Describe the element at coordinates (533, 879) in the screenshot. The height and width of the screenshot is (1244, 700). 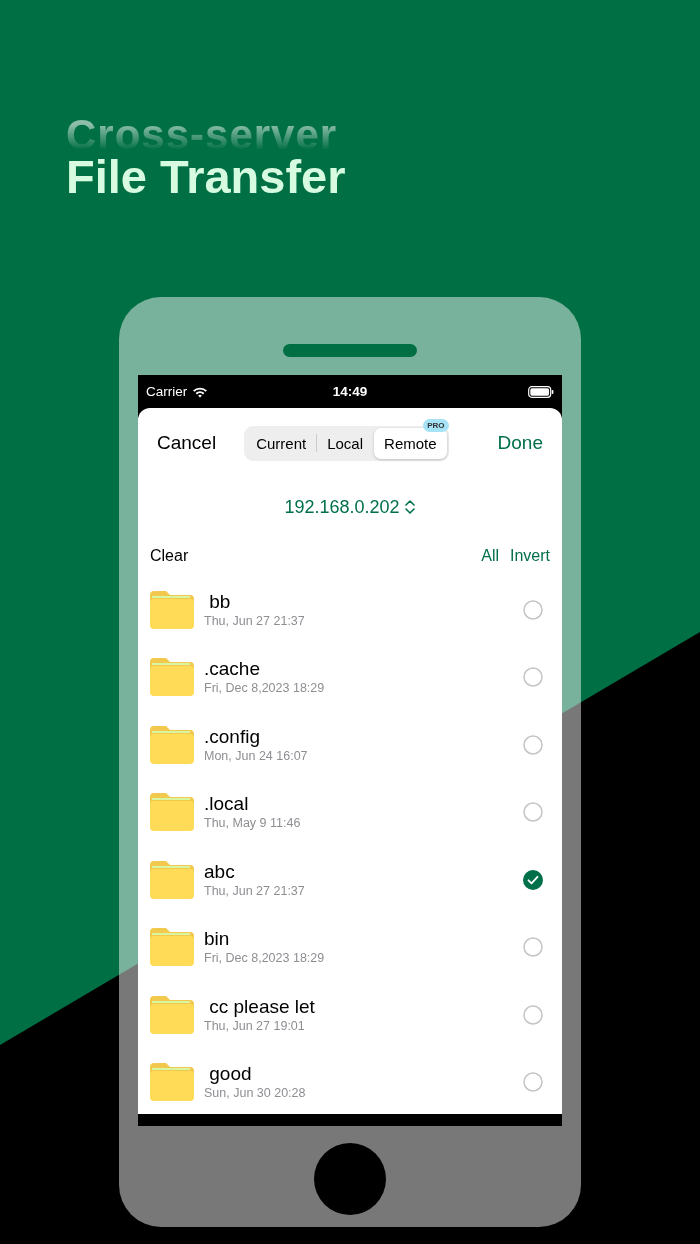
I see `checked-circle-icon` at that location.